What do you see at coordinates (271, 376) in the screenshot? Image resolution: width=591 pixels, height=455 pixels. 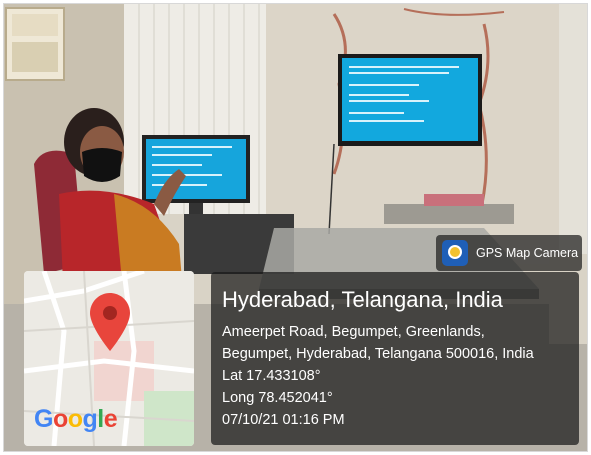 I see `latitude: Lat 17.433108°` at bounding box center [271, 376].